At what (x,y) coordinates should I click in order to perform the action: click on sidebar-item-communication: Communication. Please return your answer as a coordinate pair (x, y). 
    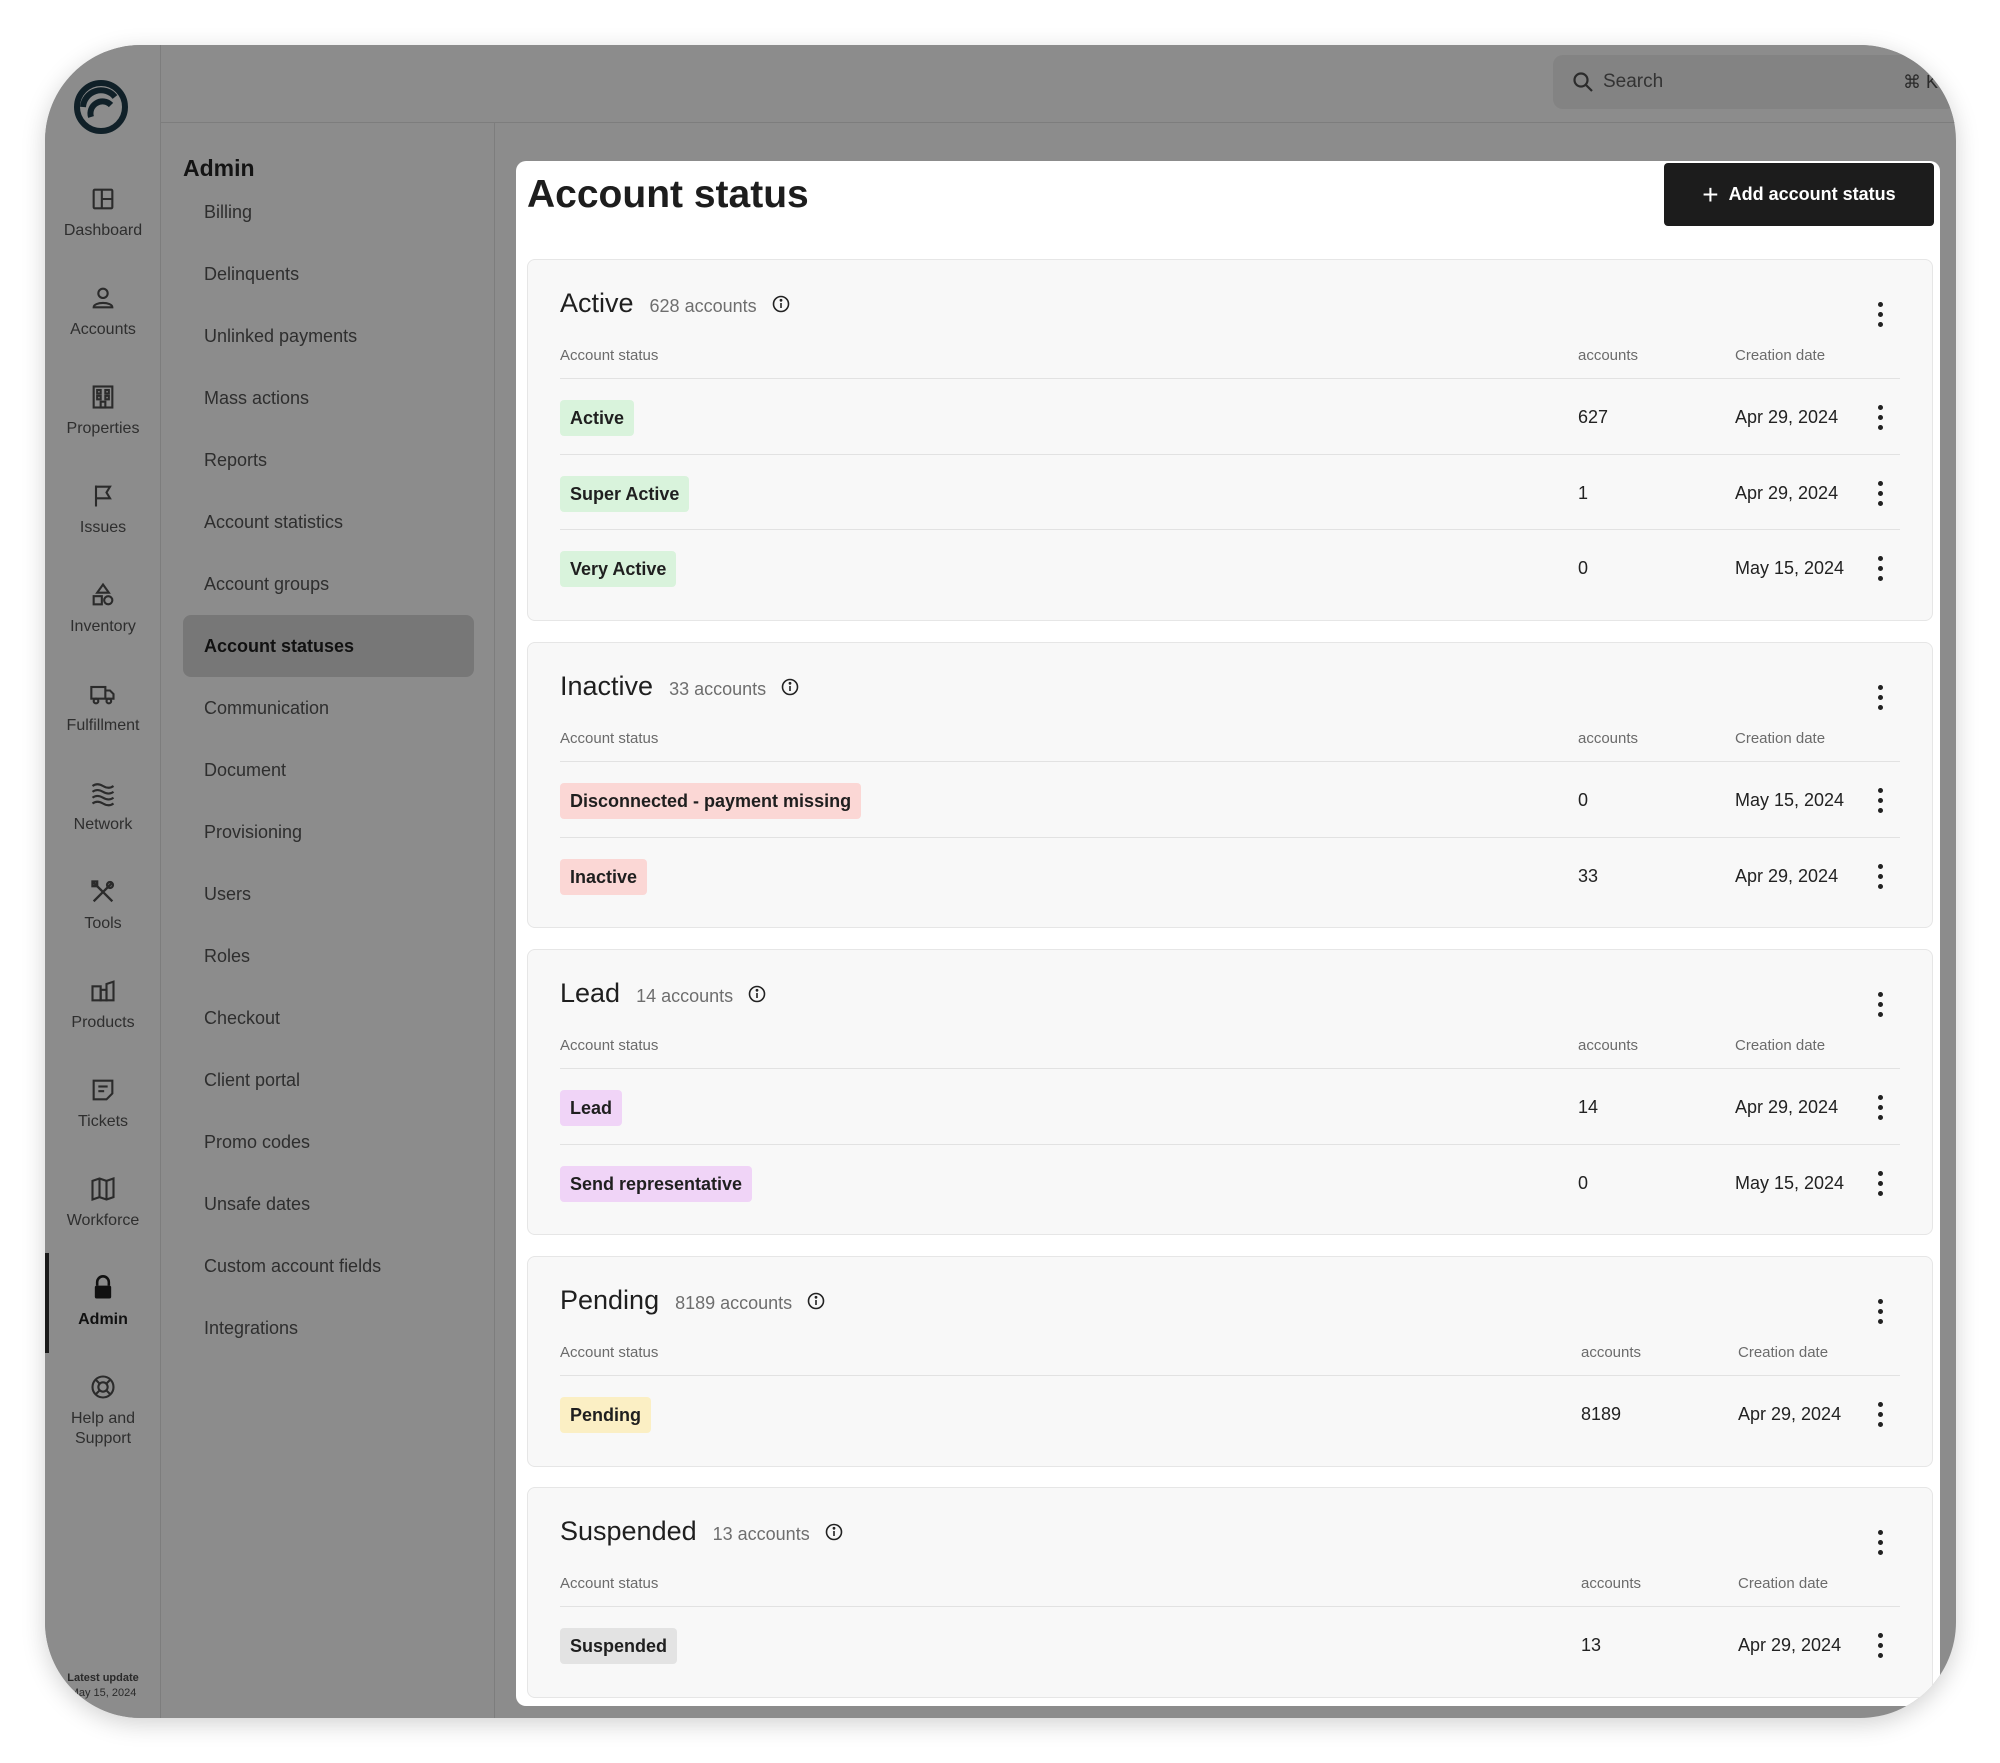
    Looking at the image, I should click on (328, 708).